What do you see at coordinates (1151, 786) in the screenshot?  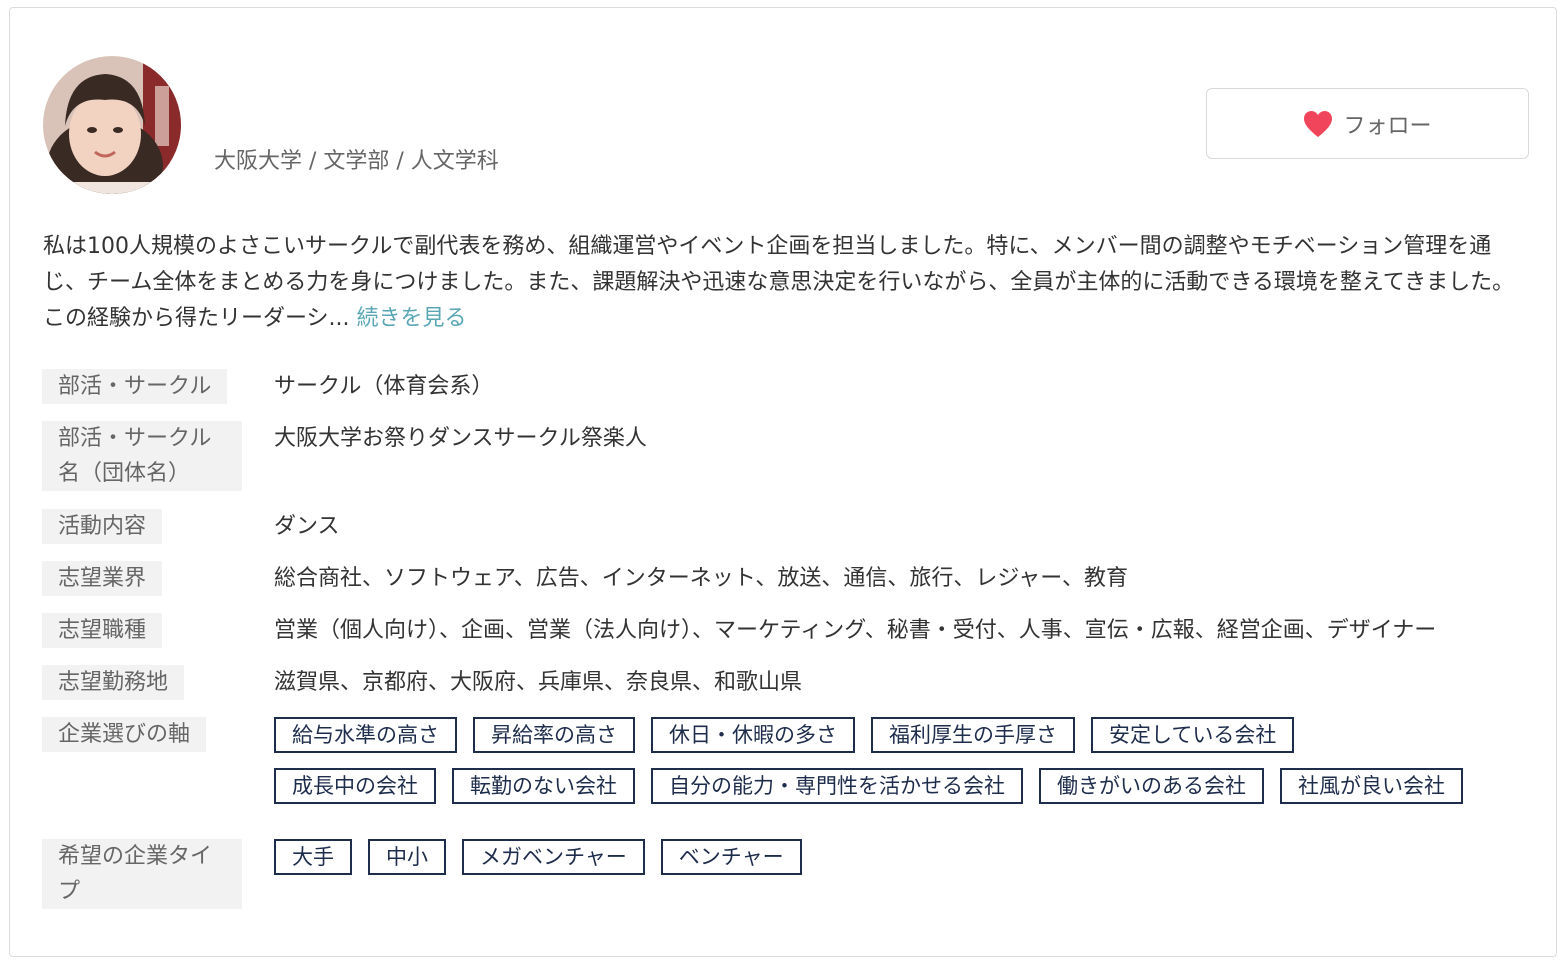 I see `axis-tag: 働きがいのある会社` at bounding box center [1151, 786].